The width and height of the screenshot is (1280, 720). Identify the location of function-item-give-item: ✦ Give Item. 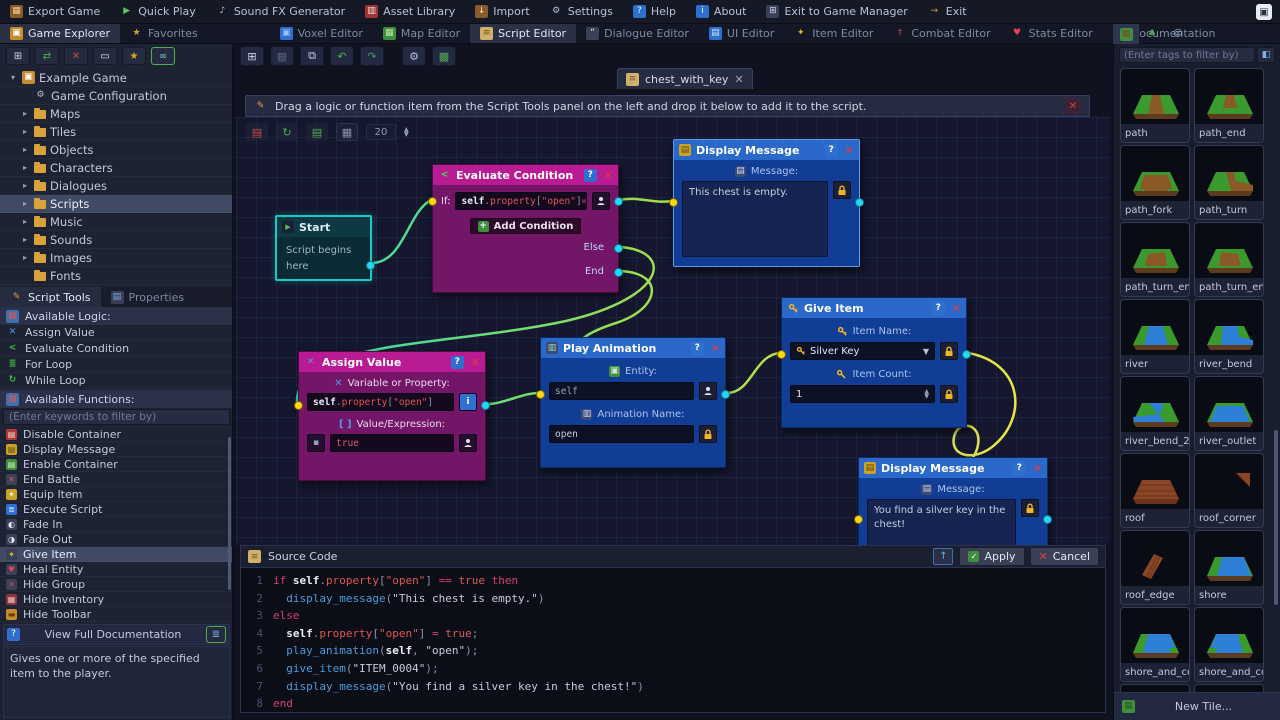
(116, 554).